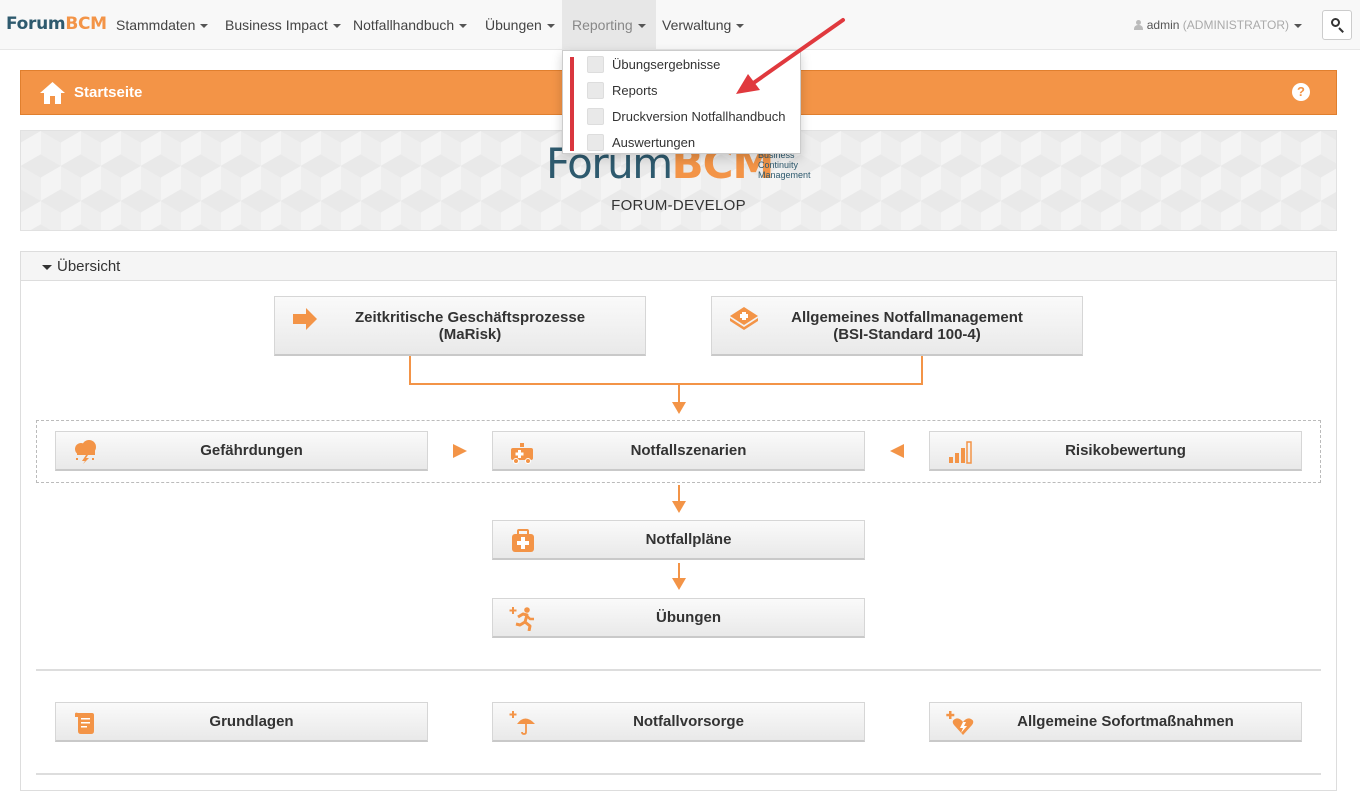  Describe the element at coordinates (572, 104) in the screenshot. I see `highlight-bar` at that location.